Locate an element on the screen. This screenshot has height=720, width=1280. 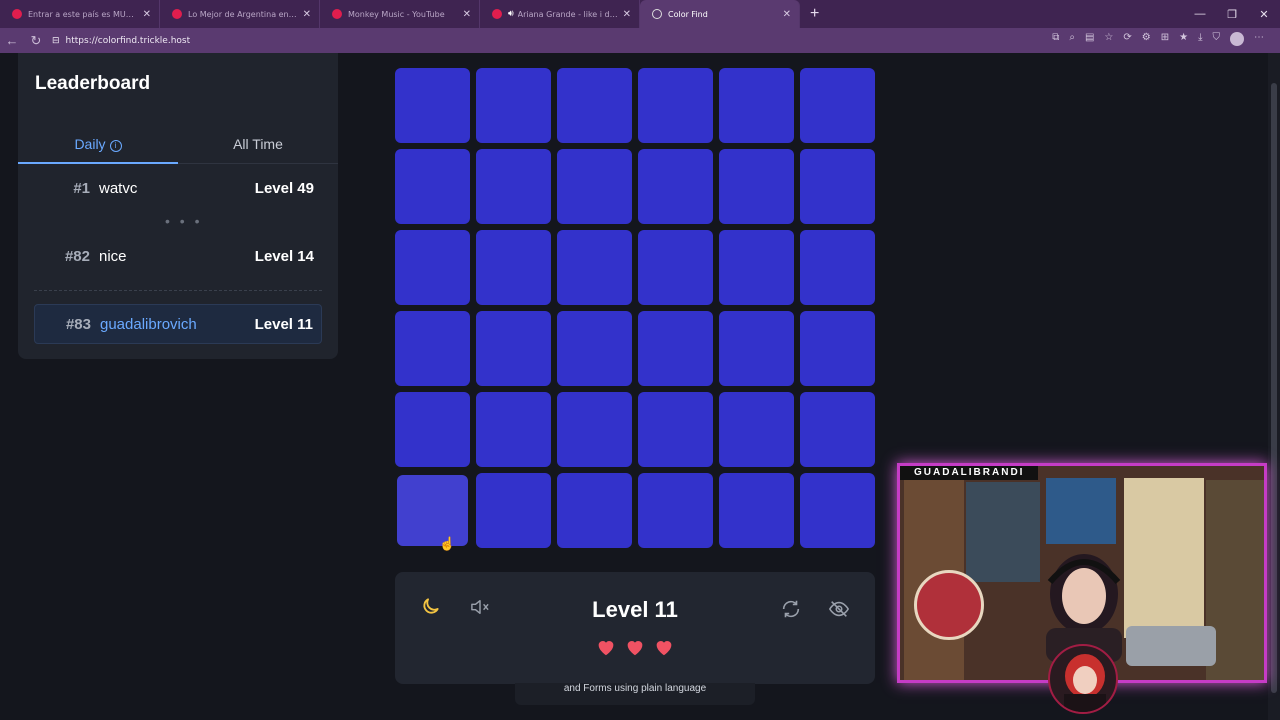
page-scrollbar is located at coordinates (1274, 386).